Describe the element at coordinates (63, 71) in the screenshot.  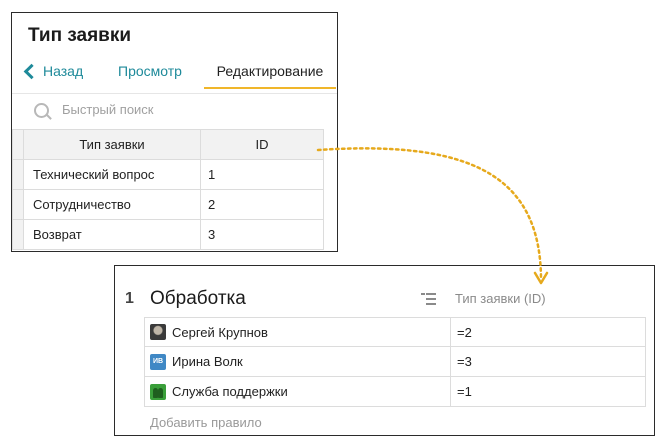
I see `back-label: Назад` at that location.